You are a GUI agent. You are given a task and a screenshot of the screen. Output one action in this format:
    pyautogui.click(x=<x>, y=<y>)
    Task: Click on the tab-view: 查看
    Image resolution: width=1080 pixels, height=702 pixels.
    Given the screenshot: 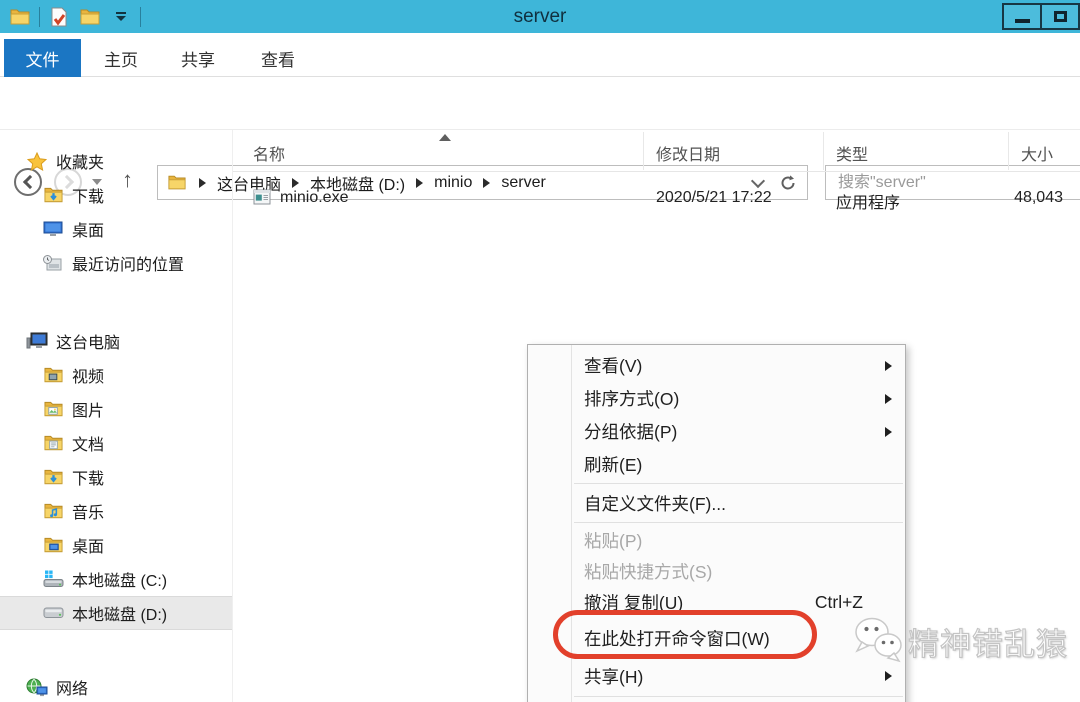 What is the action you would take?
    pyautogui.click(x=278, y=58)
    